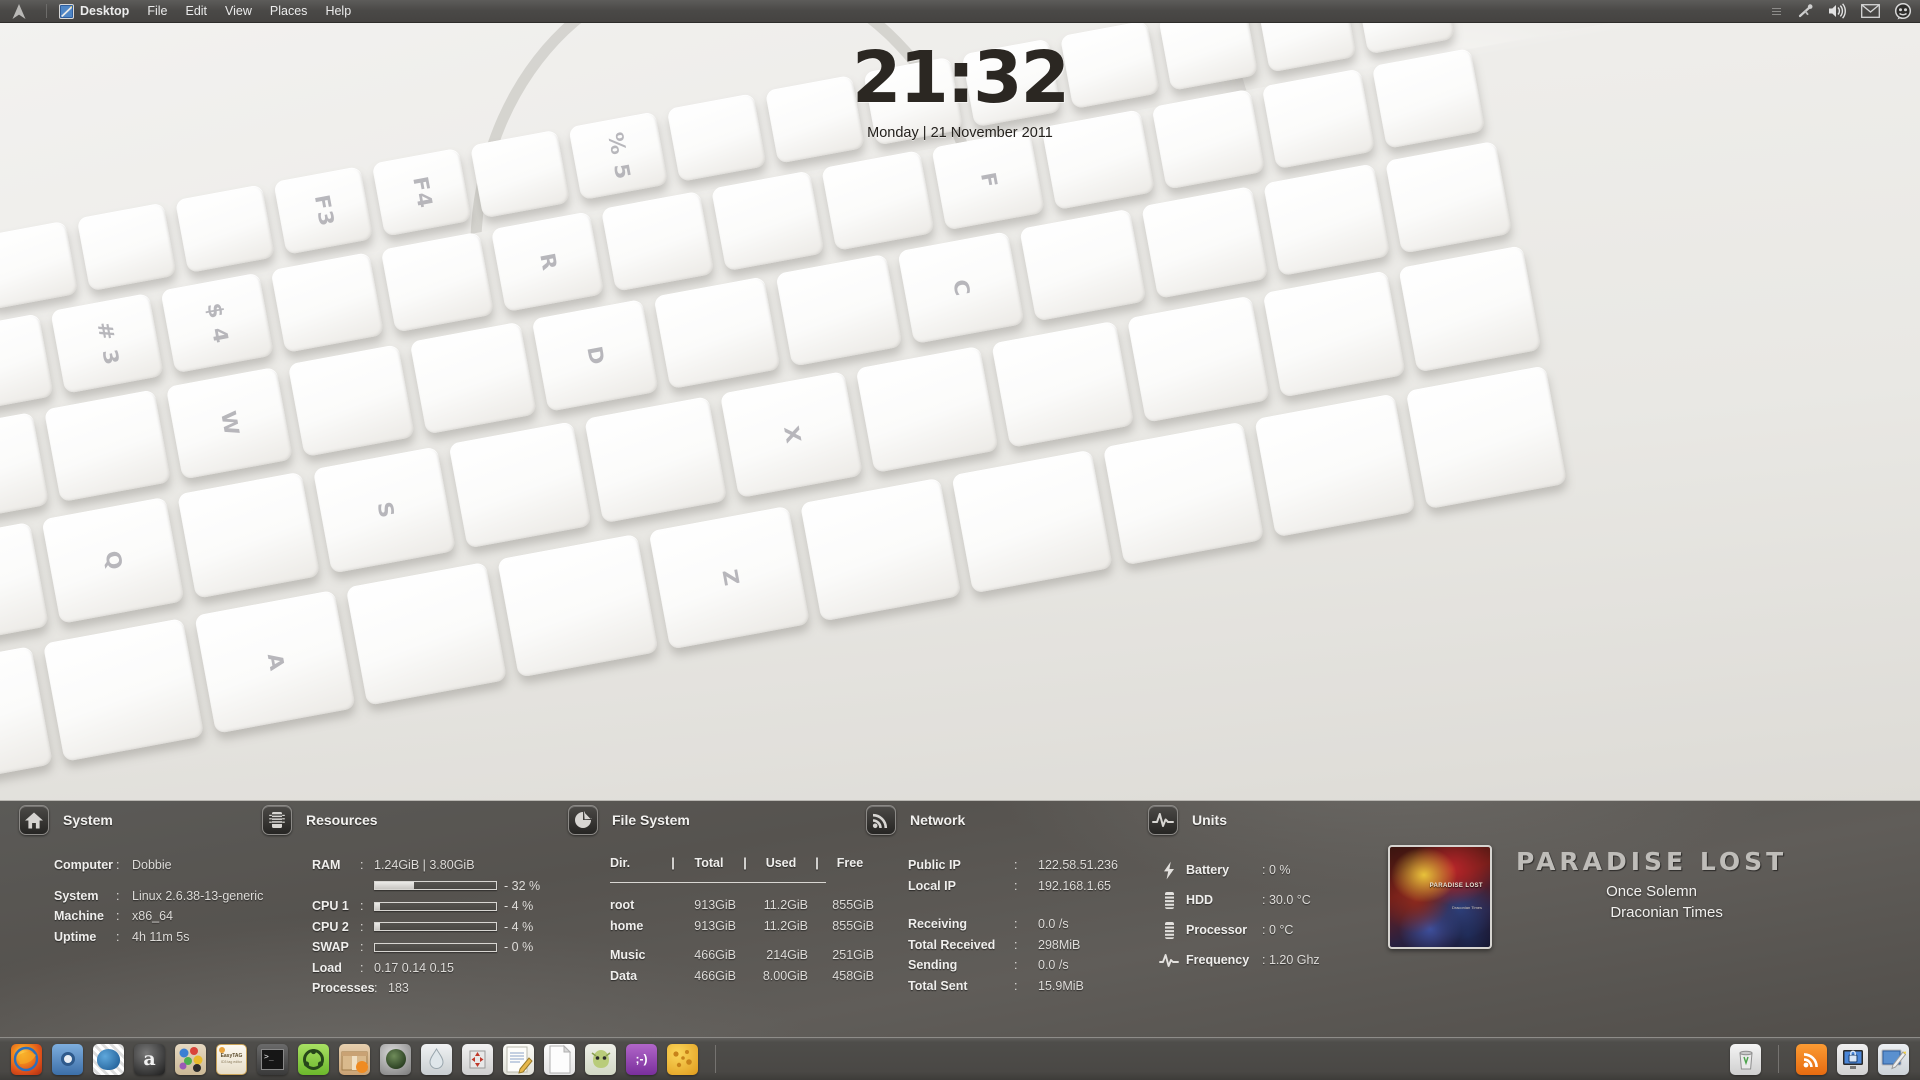 Image resolution: width=1920 pixels, height=1080 pixels. I want to click on chromium-icon, so click(67, 1059).